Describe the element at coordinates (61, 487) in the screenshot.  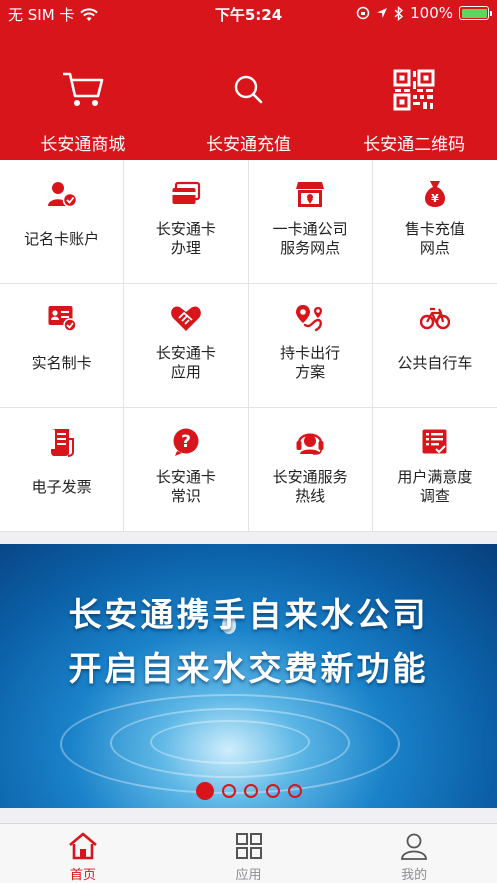
I see `grid-label: 电子发票` at that location.